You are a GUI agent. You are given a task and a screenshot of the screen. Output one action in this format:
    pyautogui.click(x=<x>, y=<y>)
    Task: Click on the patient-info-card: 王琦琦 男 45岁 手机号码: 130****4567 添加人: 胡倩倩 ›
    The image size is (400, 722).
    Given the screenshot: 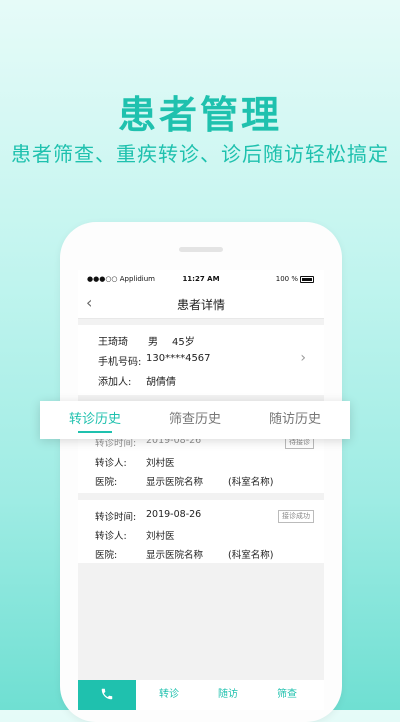 What is the action you would take?
    pyautogui.click(x=201, y=360)
    